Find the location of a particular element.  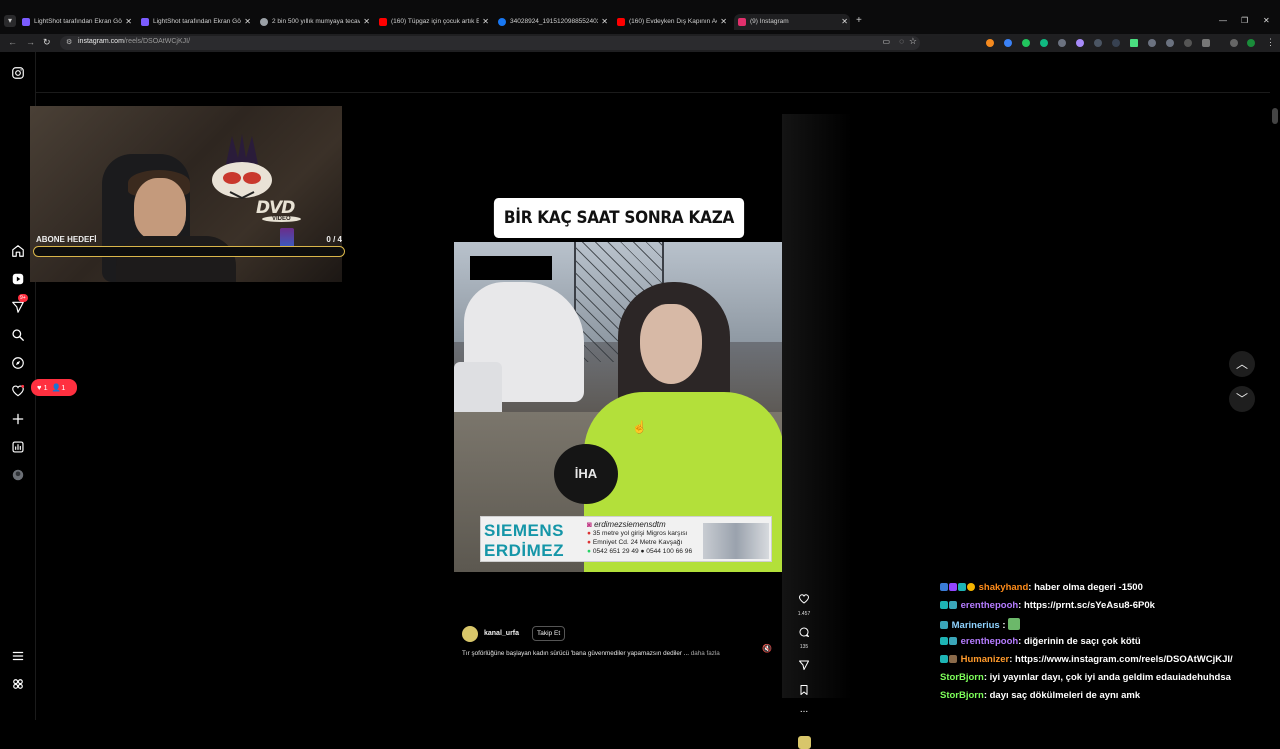

profile-avatar-icon is located at coordinates (18, 475).